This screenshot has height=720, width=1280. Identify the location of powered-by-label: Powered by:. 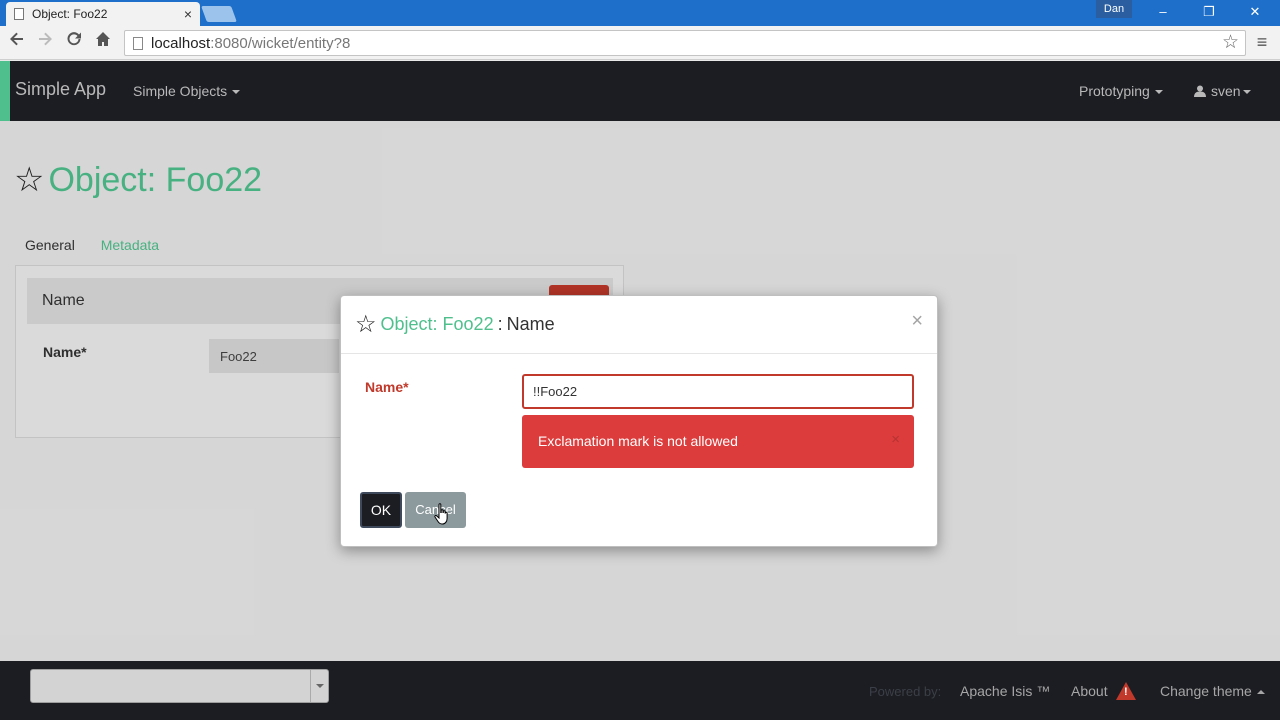
(905, 691).